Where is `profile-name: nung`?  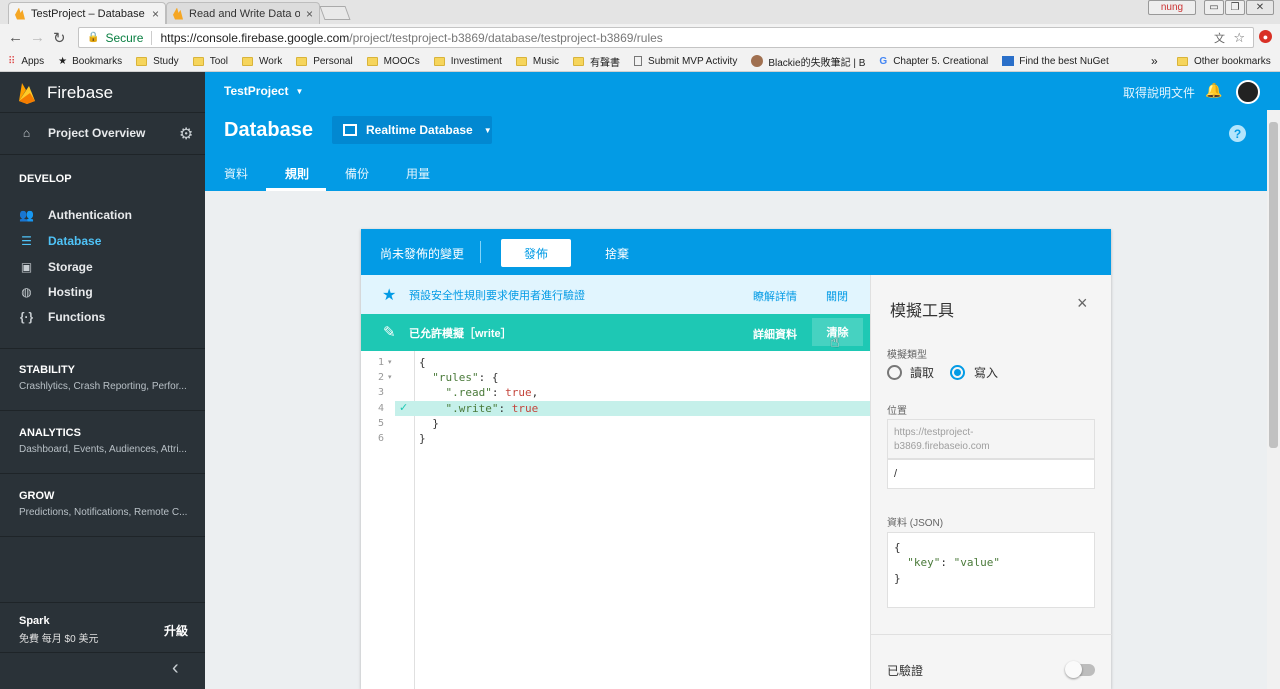
profile-name: nung is located at coordinates (1172, 7).